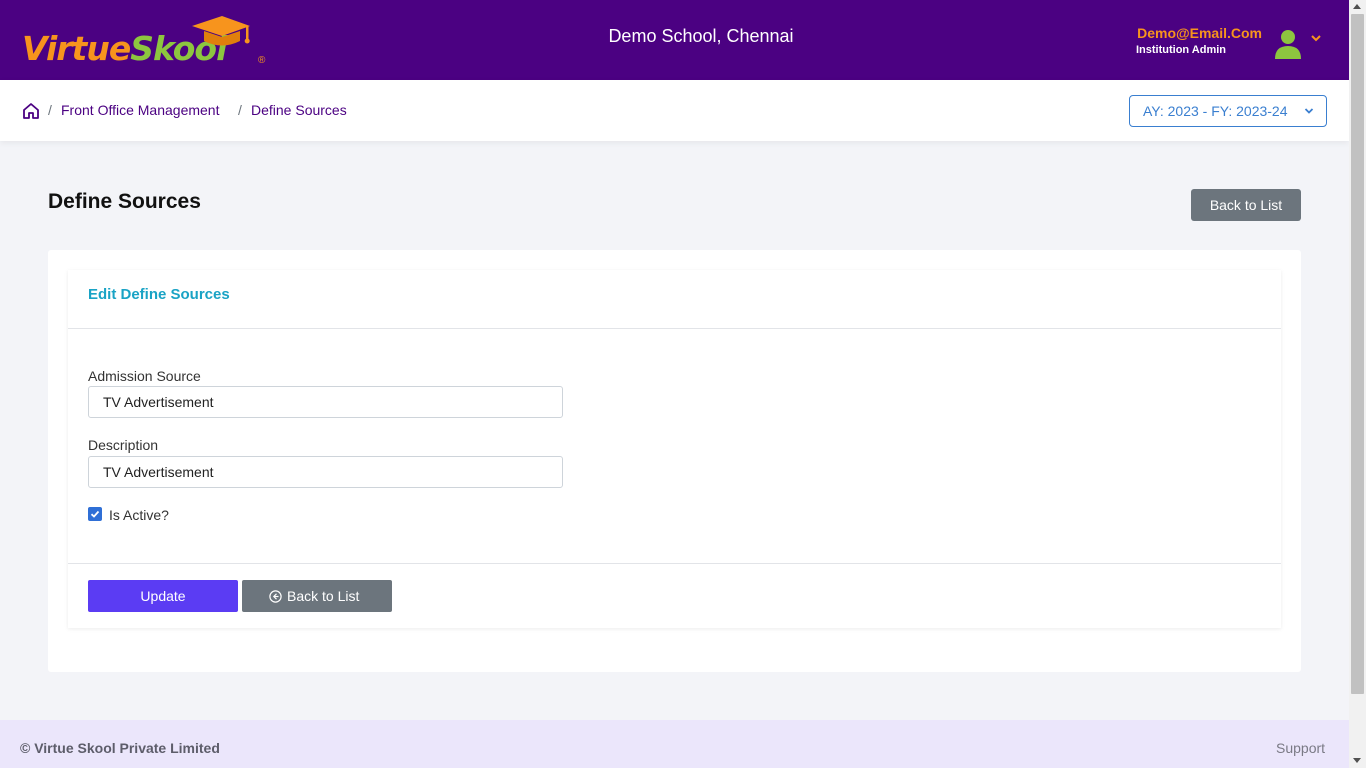  What do you see at coordinates (145, 42) in the screenshot?
I see `virtueskool-logo: VirtueSkool ®` at bounding box center [145, 42].